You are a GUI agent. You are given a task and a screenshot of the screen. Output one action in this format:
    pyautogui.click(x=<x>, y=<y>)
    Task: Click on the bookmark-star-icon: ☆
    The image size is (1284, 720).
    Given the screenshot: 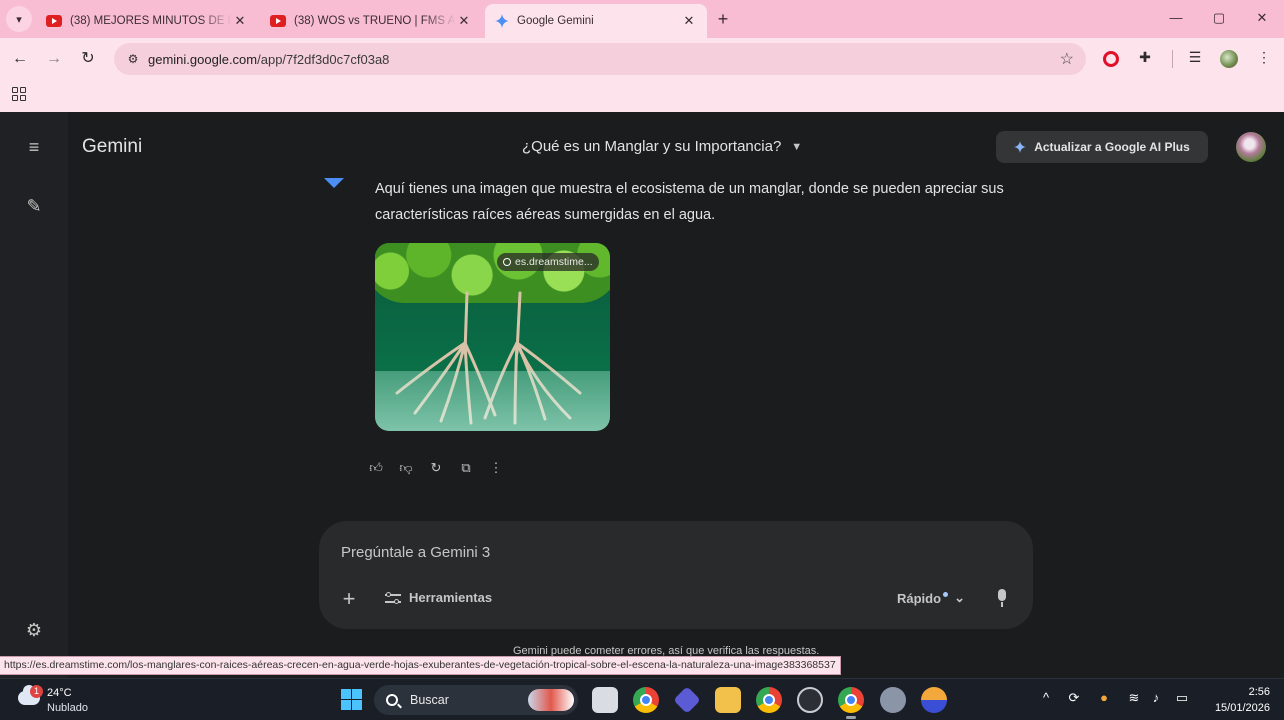 What is the action you would take?
    pyautogui.click(x=1067, y=59)
    